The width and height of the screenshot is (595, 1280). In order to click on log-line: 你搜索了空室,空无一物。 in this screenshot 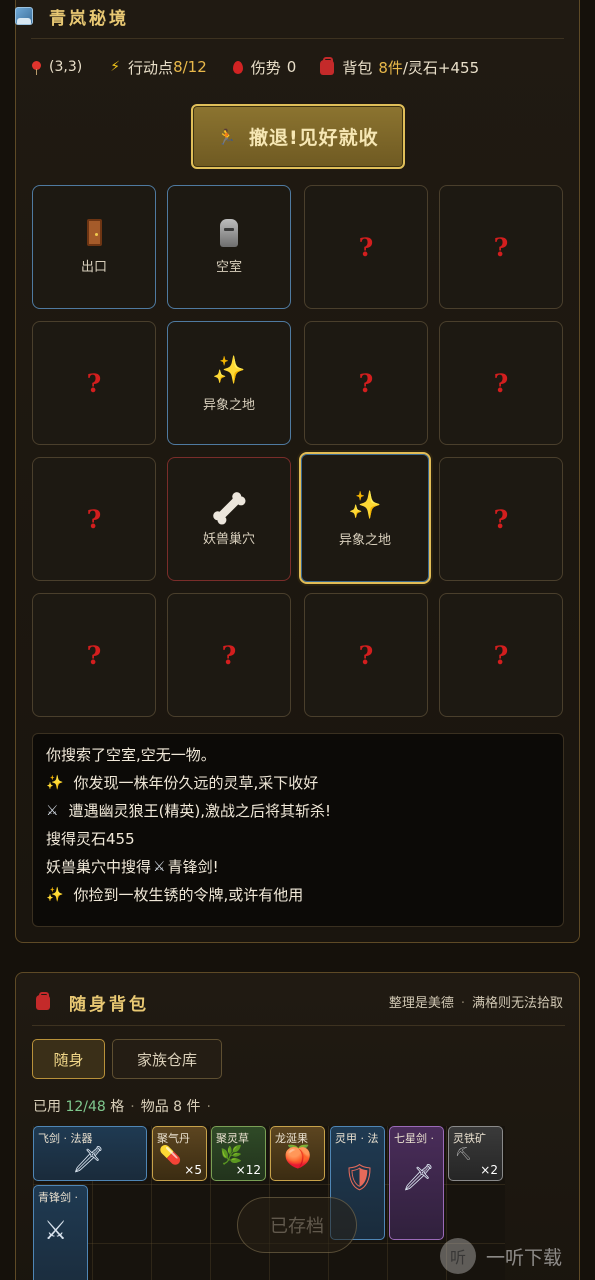, I will do `click(304, 755)`.